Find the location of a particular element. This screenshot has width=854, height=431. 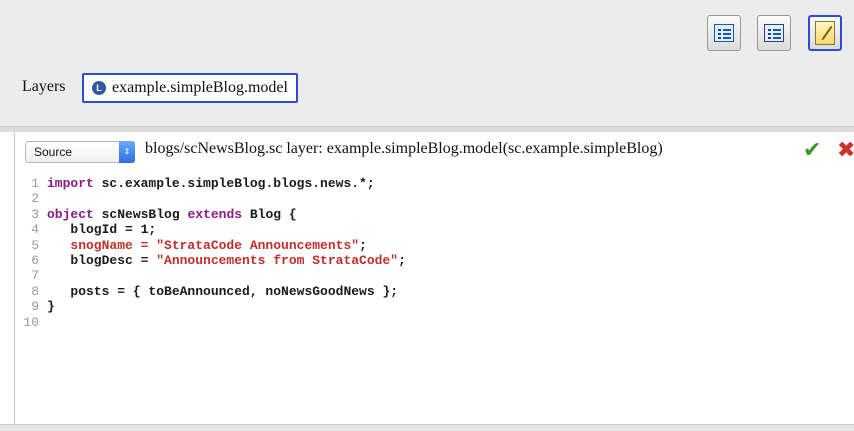

code-text: } is located at coordinates (51, 306).